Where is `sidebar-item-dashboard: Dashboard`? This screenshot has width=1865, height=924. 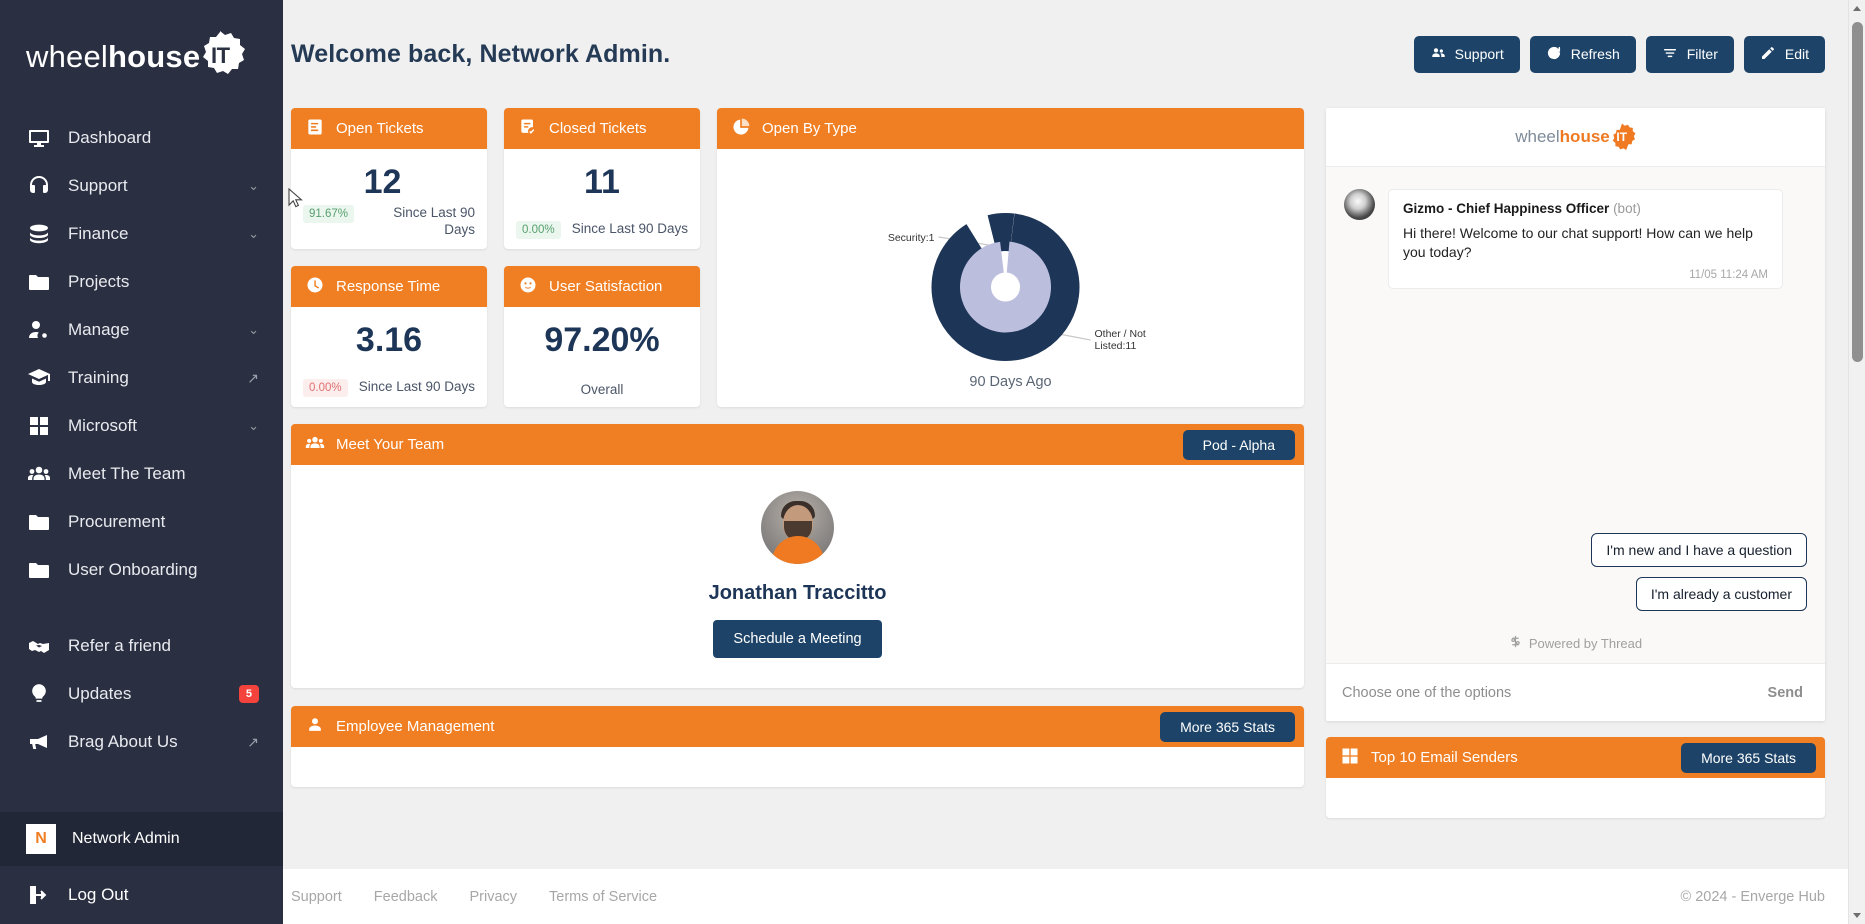
sidebar-item-dashboard: Dashboard is located at coordinates (141, 138).